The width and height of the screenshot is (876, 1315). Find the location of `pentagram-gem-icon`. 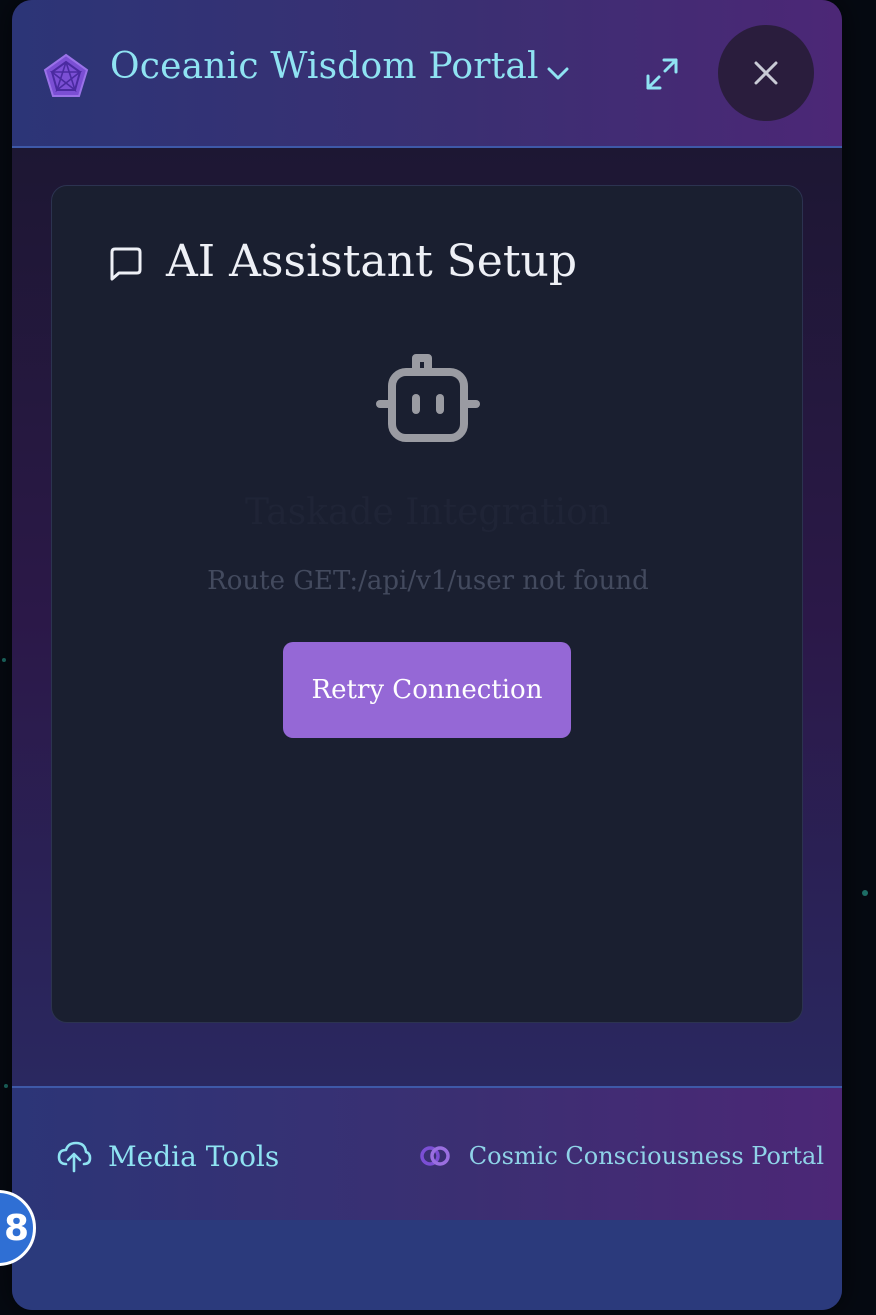

pentagram-gem-icon is located at coordinates (66, 75).